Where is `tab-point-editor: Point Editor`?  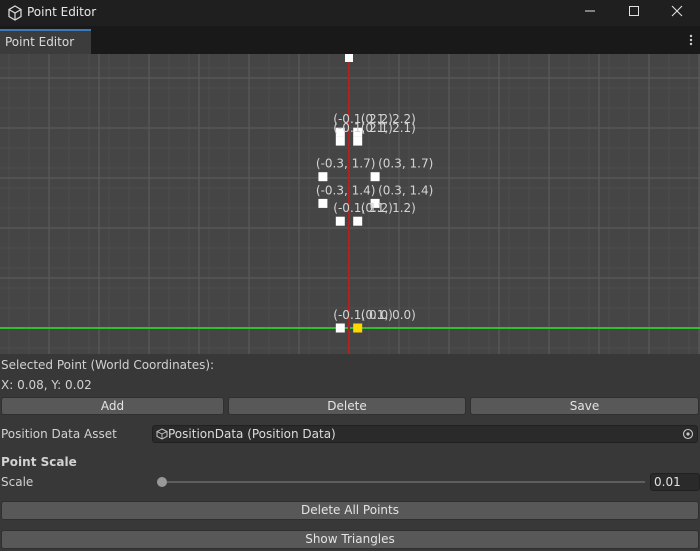
tab-point-editor: Point Editor is located at coordinates (45, 41).